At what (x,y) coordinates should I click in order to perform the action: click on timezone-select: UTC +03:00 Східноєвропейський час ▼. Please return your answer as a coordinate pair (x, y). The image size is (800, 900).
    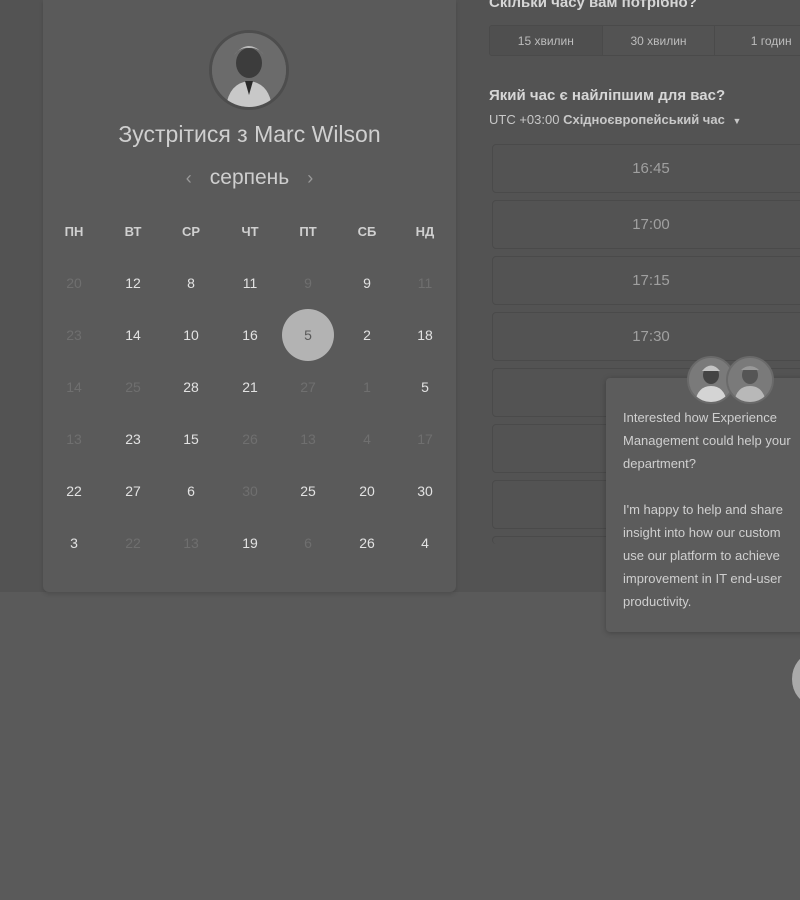
    Looking at the image, I should click on (615, 119).